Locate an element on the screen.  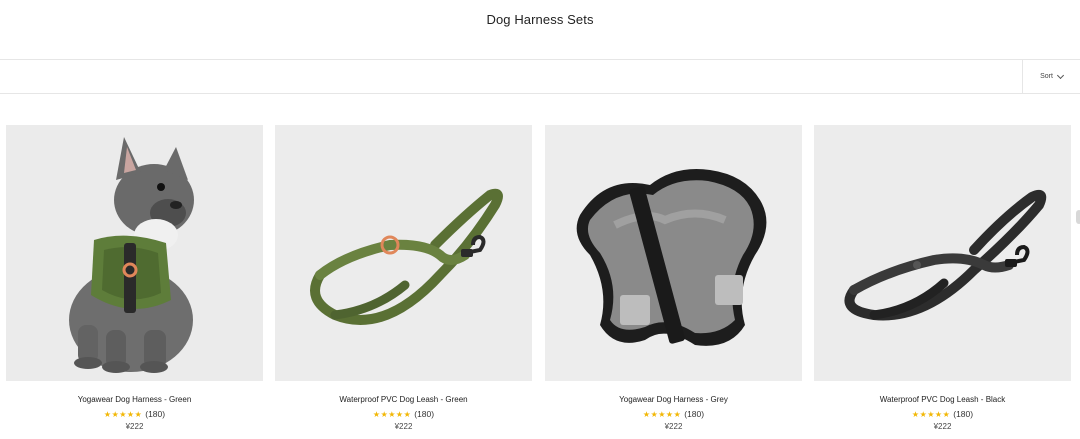
product-image-grey-harness is located at coordinates (673, 253).